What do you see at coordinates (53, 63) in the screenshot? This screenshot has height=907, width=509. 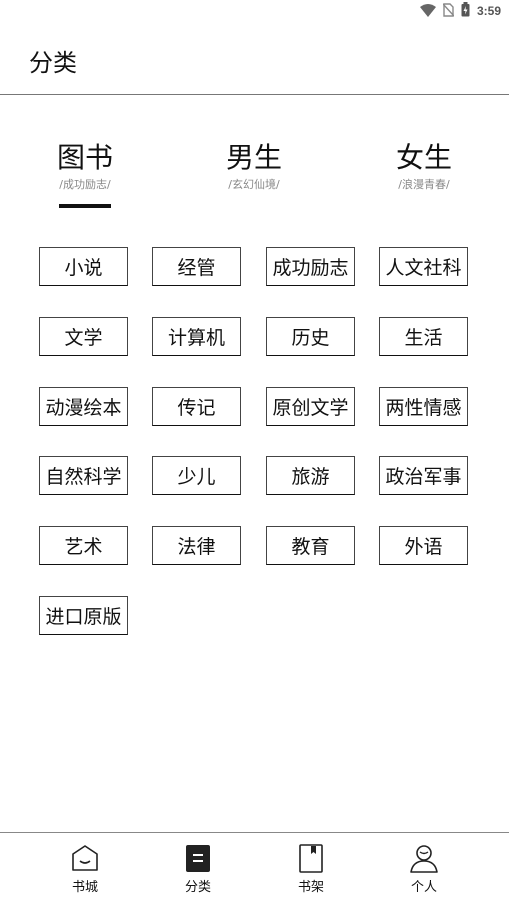 I see `page-title: 分类` at bounding box center [53, 63].